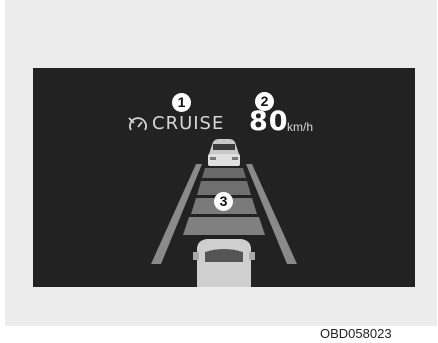 The width and height of the screenshot is (438, 343). I want to click on vehicle-distance-graphic, so click(224, 213).